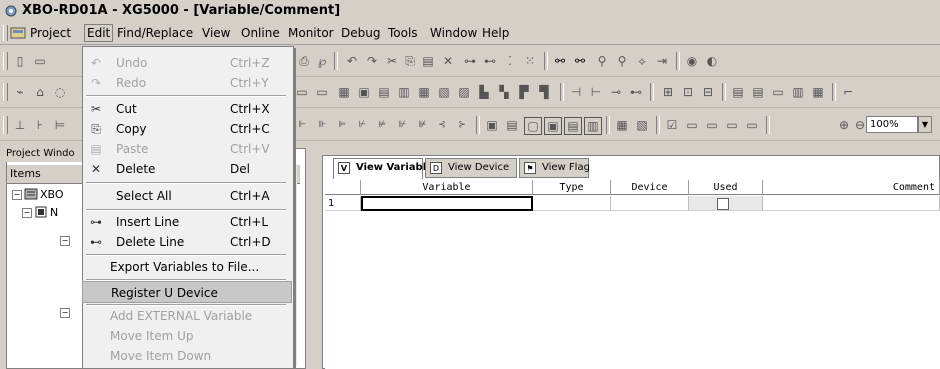 The image size is (940, 369). What do you see at coordinates (187, 196) in the screenshot?
I see `menu-item-select-all: Select All Ctrl+A` at bounding box center [187, 196].